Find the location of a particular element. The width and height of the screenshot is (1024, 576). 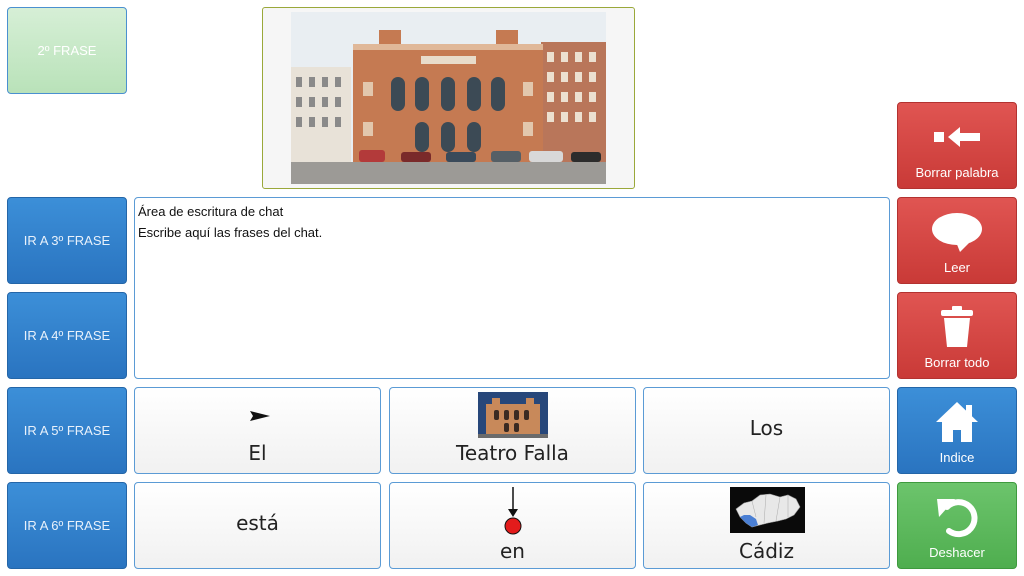

word-esta-label: está is located at coordinates (257, 523).